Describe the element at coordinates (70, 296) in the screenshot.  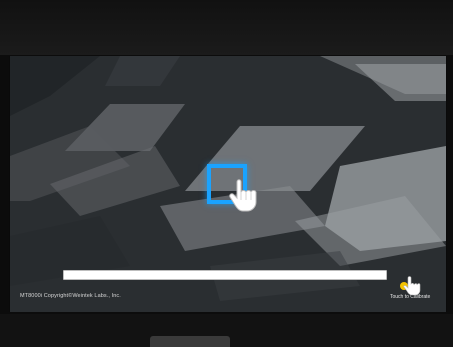
I see `copyright-text: MT8000i Copyright©Weintek Labs., Inc.` at that location.